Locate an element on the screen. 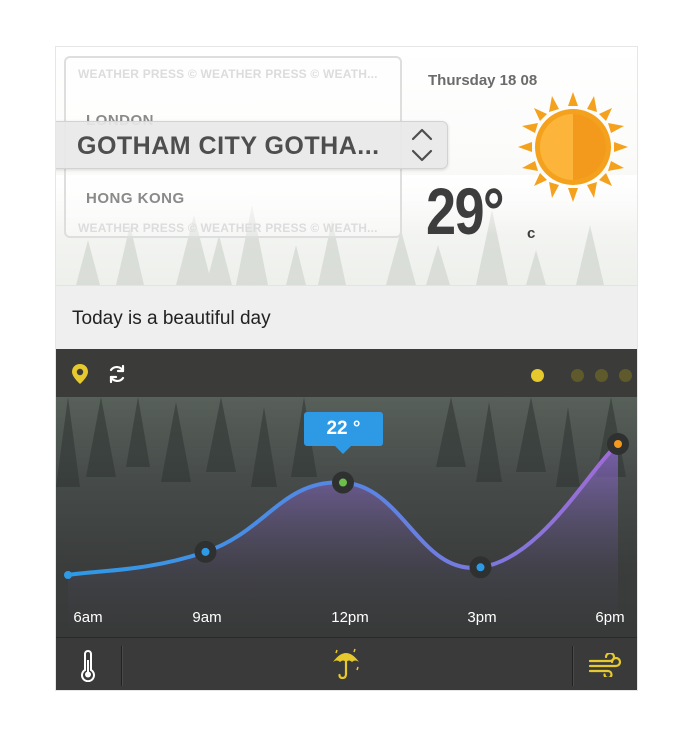 The height and width of the screenshot is (738, 683). thermometer-icon is located at coordinates (88, 666).